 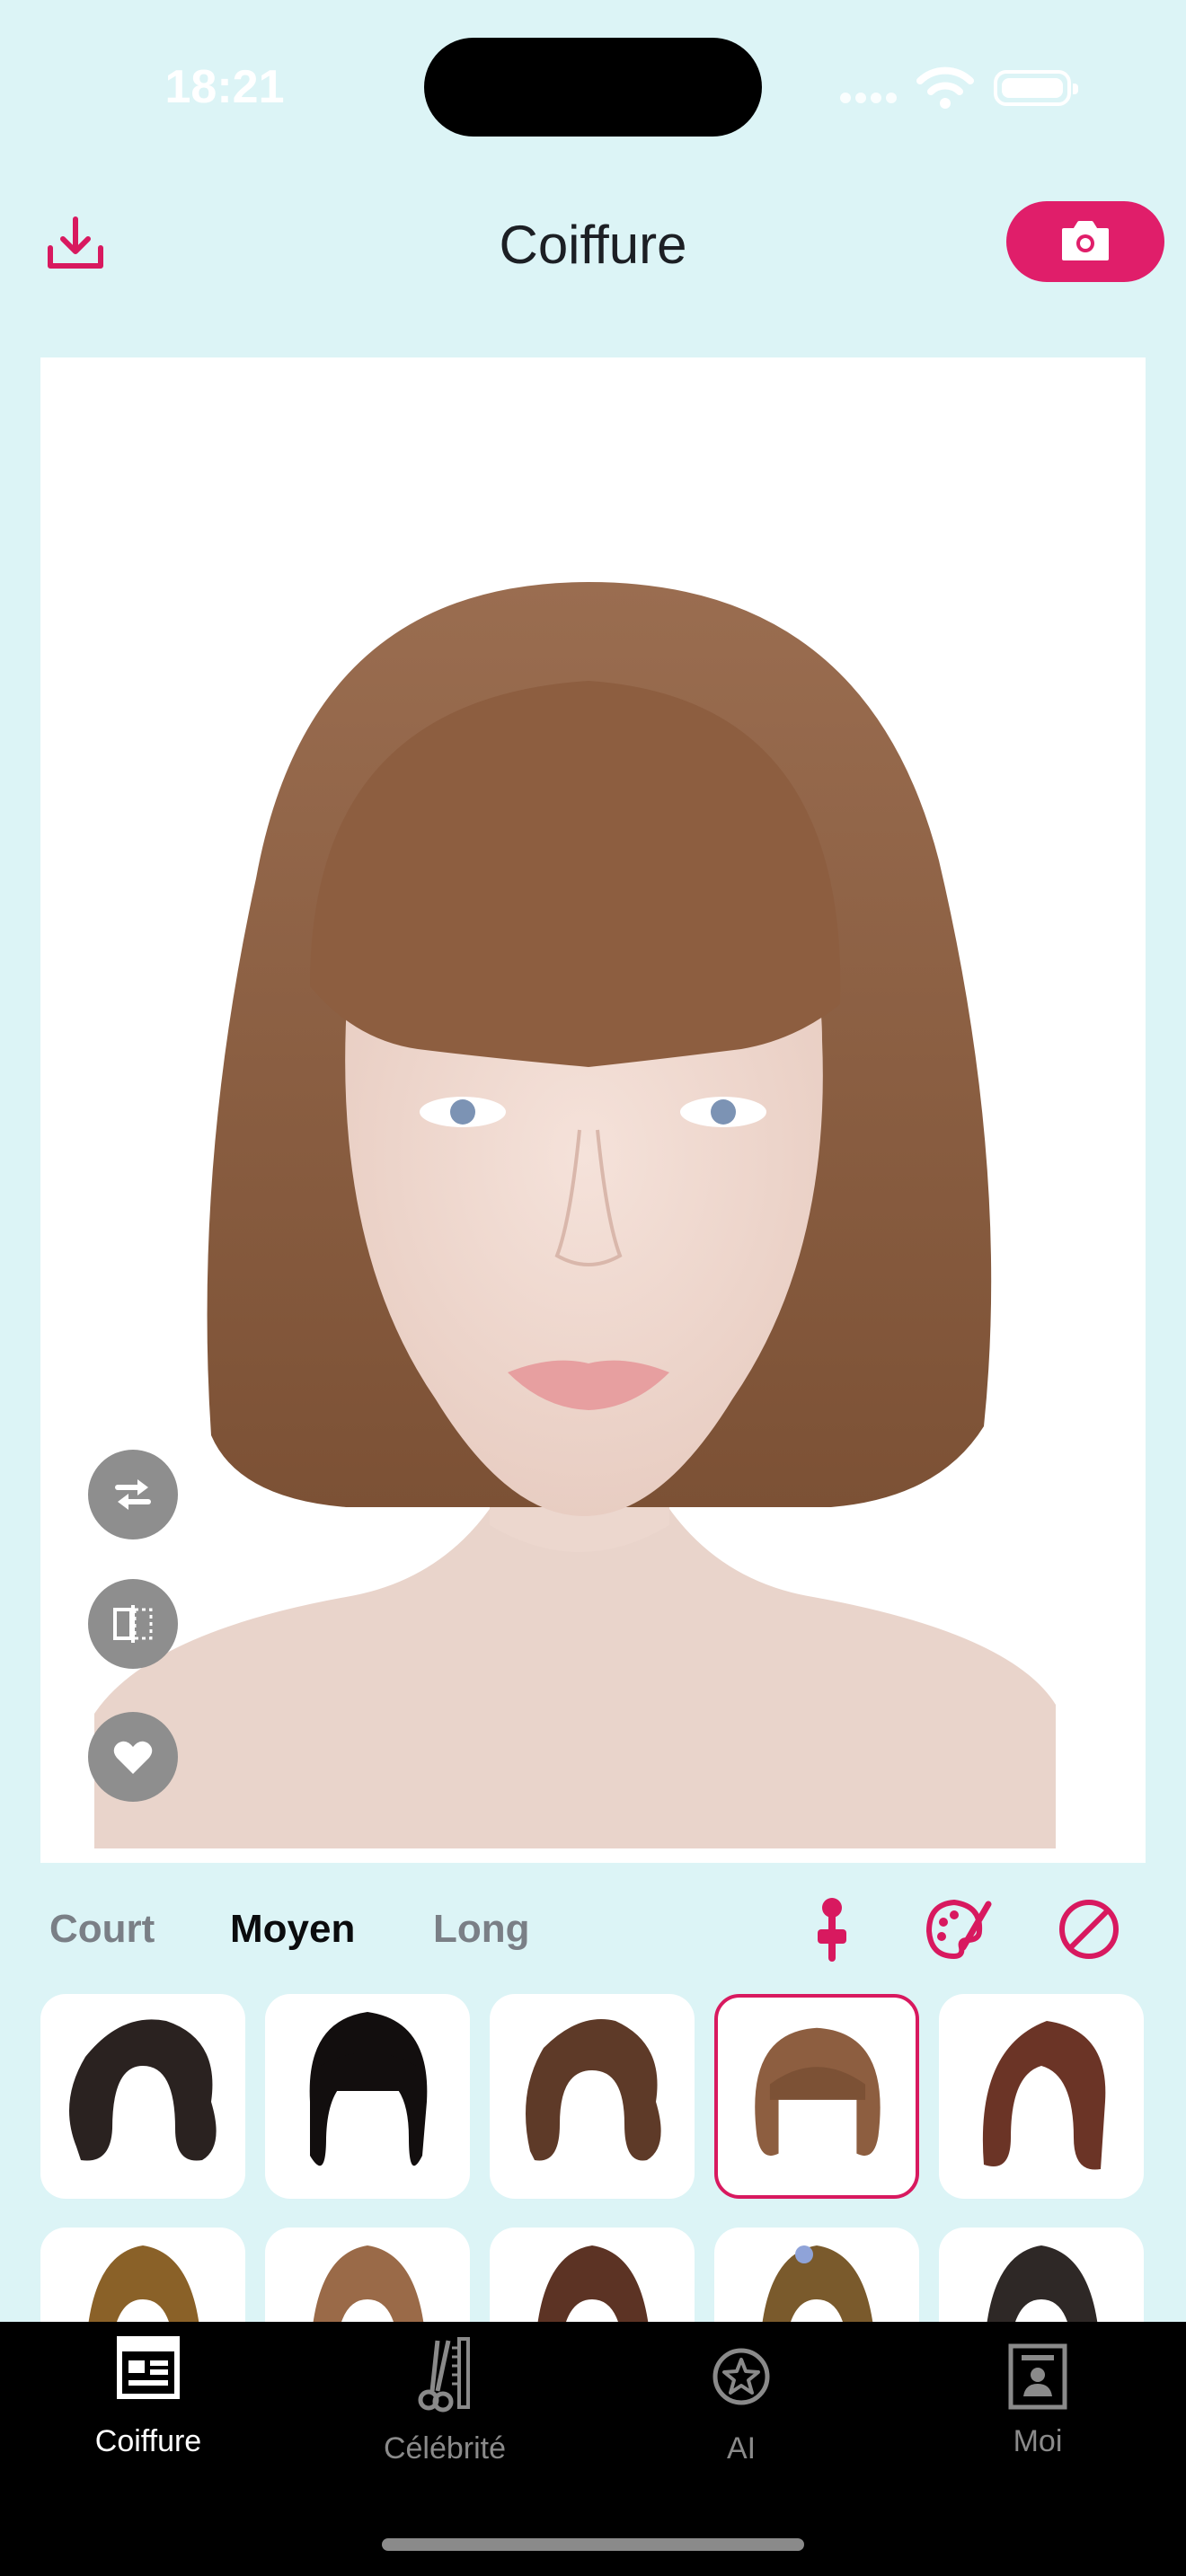 I want to click on hairstyle-curly-dark-image, so click(x=143, y=2090).